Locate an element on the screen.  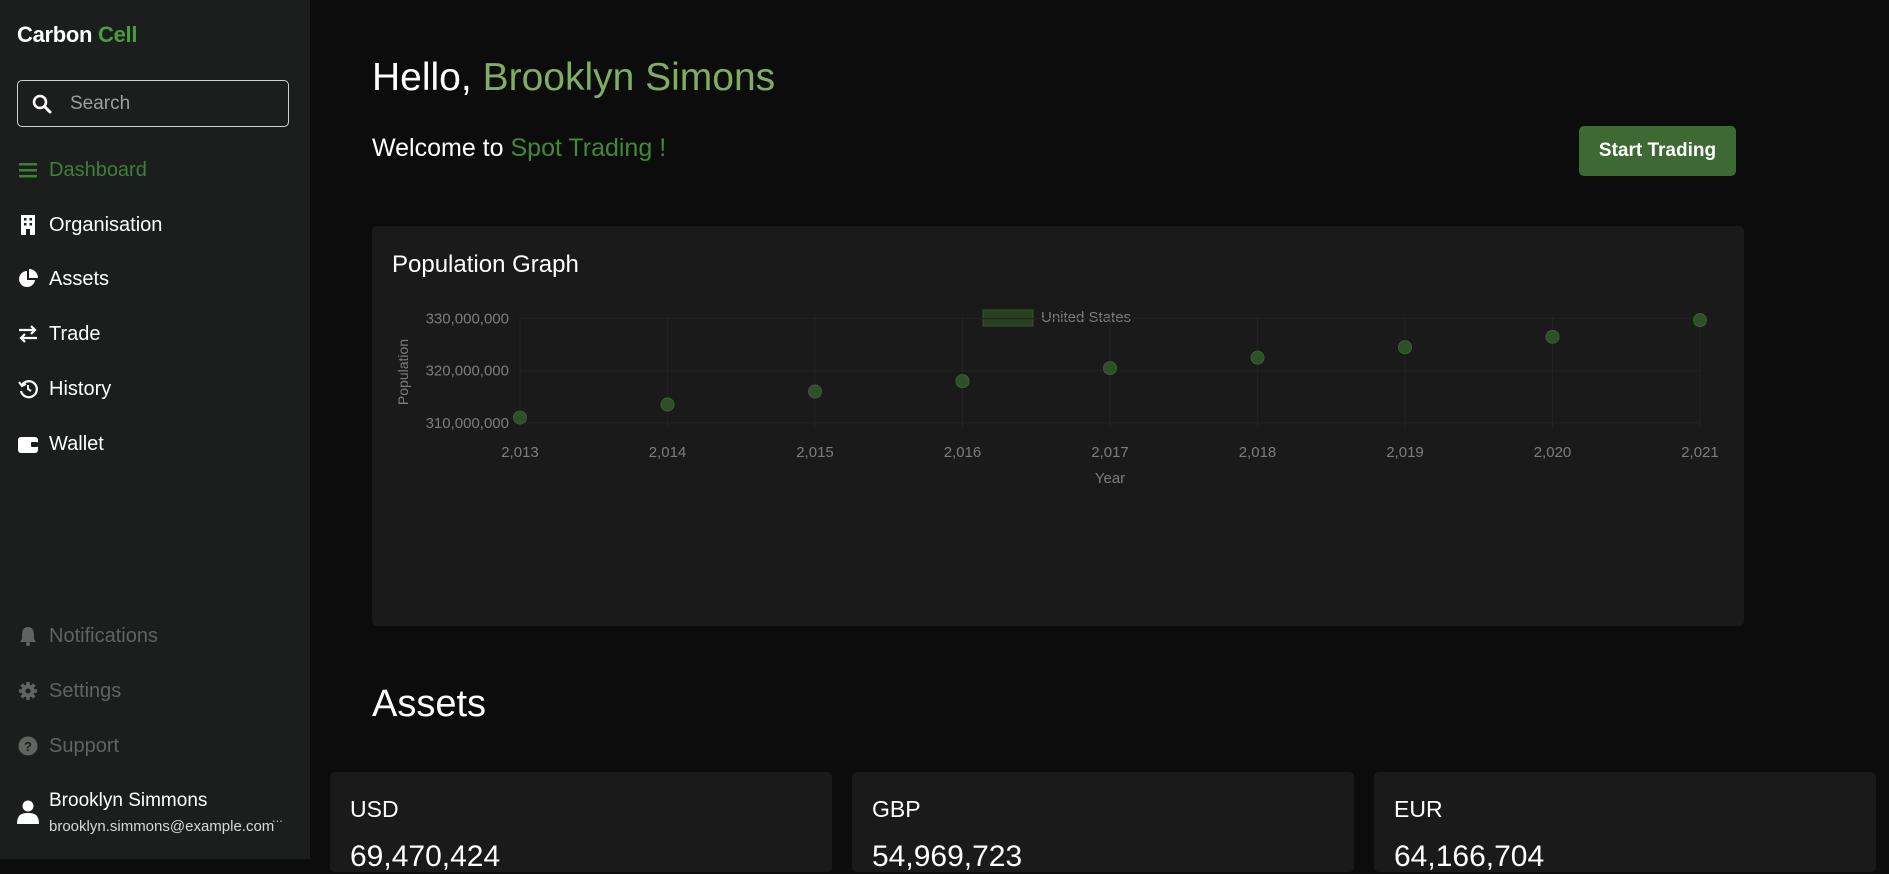
x-tick-label: 2,018 is located at coordinates (1258, 452).